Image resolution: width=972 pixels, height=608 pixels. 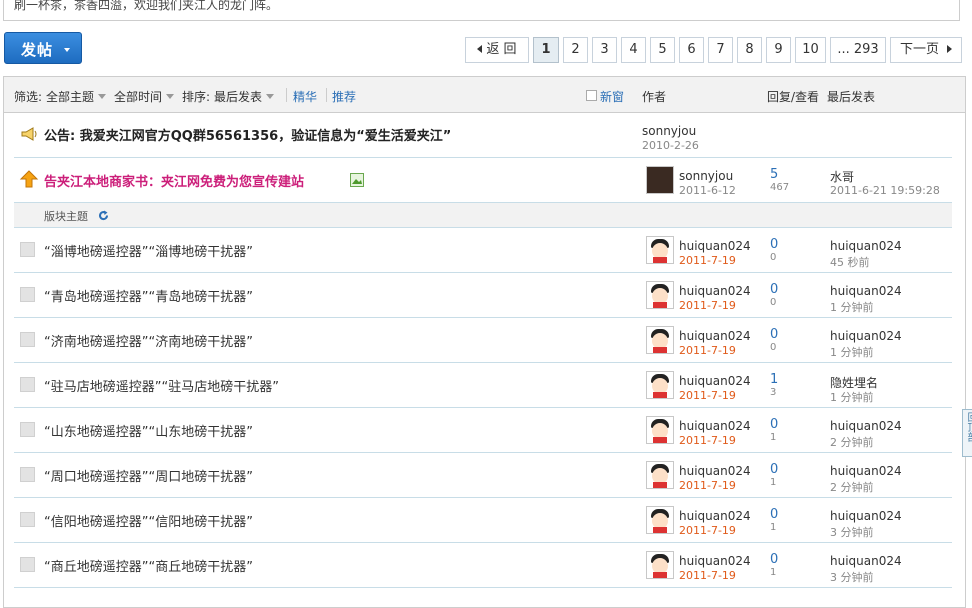 What do you see at coordinates (706, 176) in the screenshot?
I see `thread-author: sonnyjou` at bounding box center [706, 176].